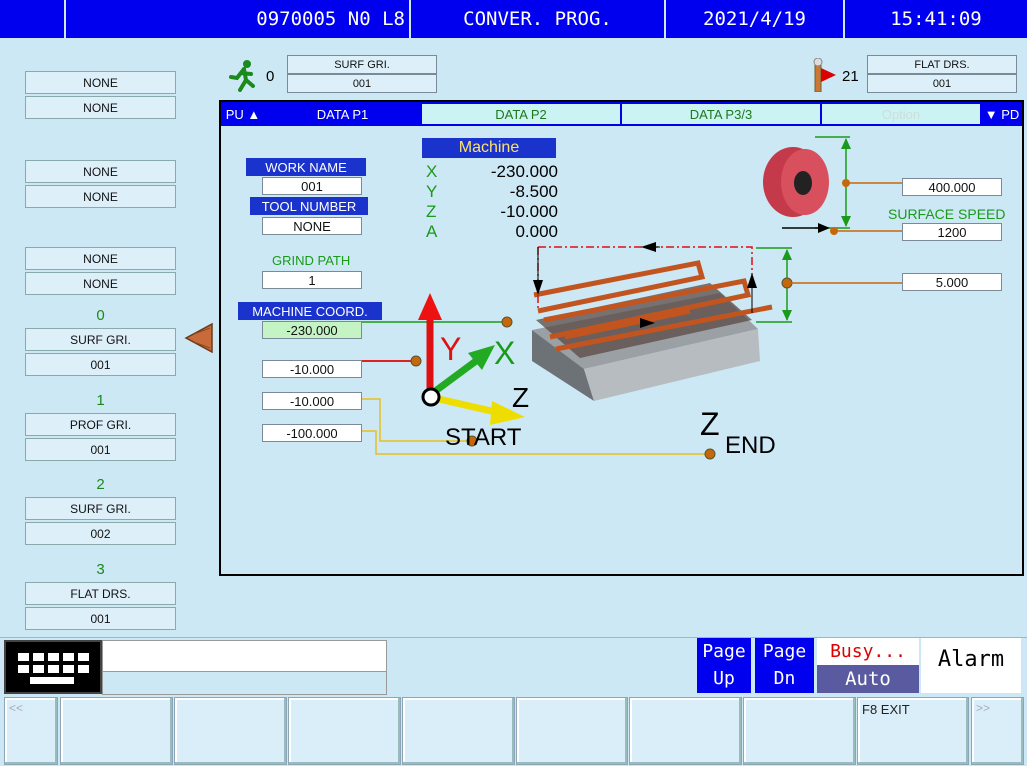 The height and width of the screenshot is (766, 1027). What do you see at coordinates (901, 114) in the screenshot?
I see `tab-option: Option` at bounding box center [901, 114].